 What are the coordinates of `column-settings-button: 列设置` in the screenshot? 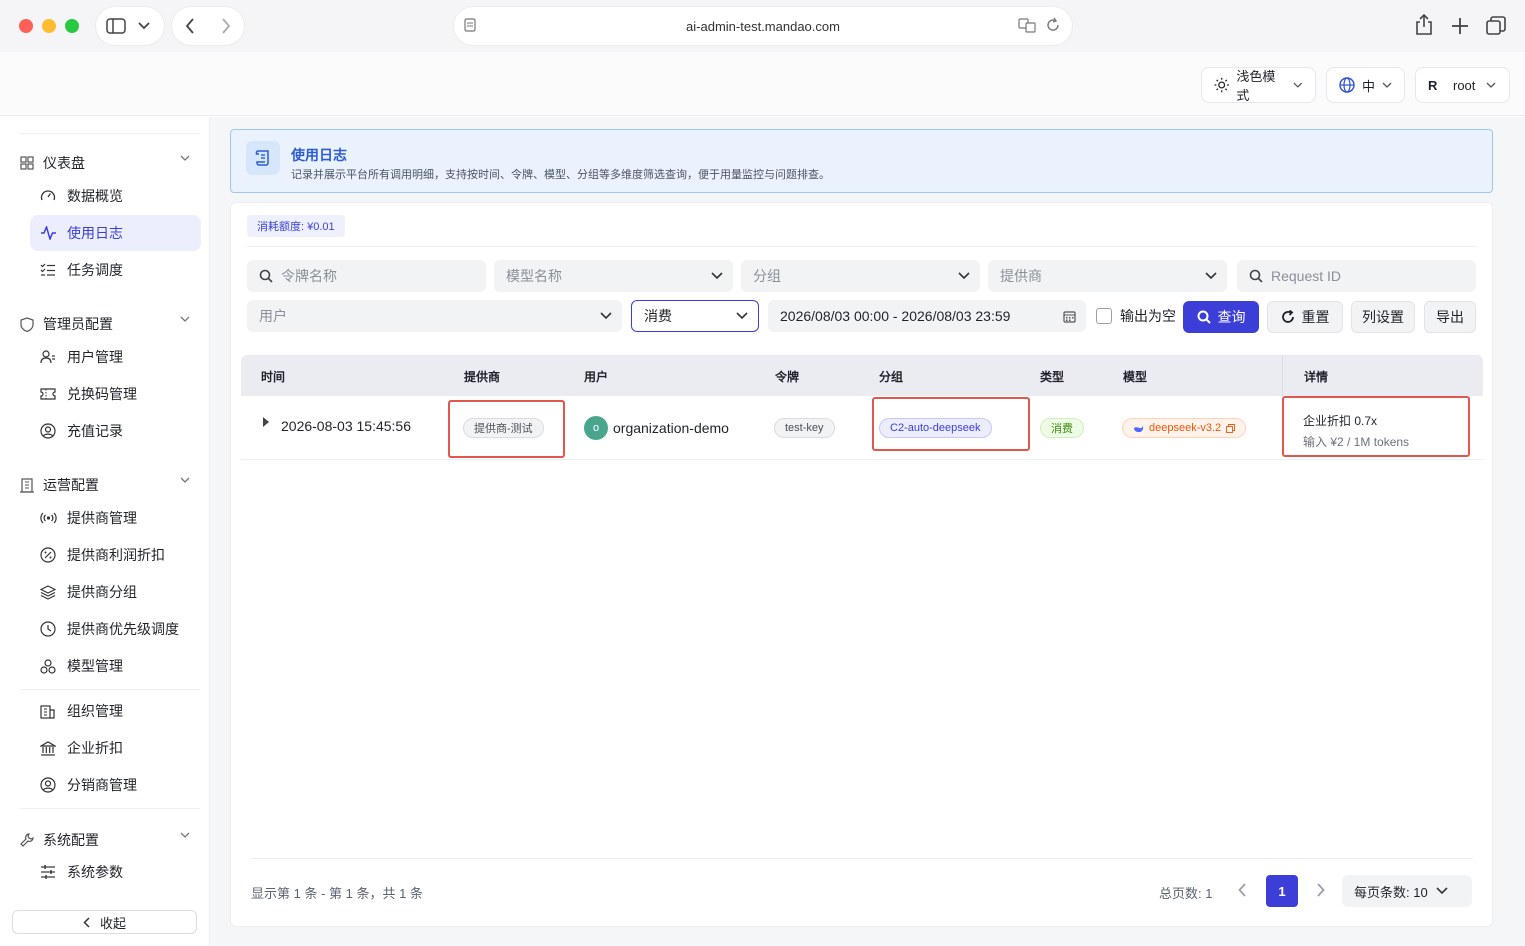 It's located at (1383, 317).